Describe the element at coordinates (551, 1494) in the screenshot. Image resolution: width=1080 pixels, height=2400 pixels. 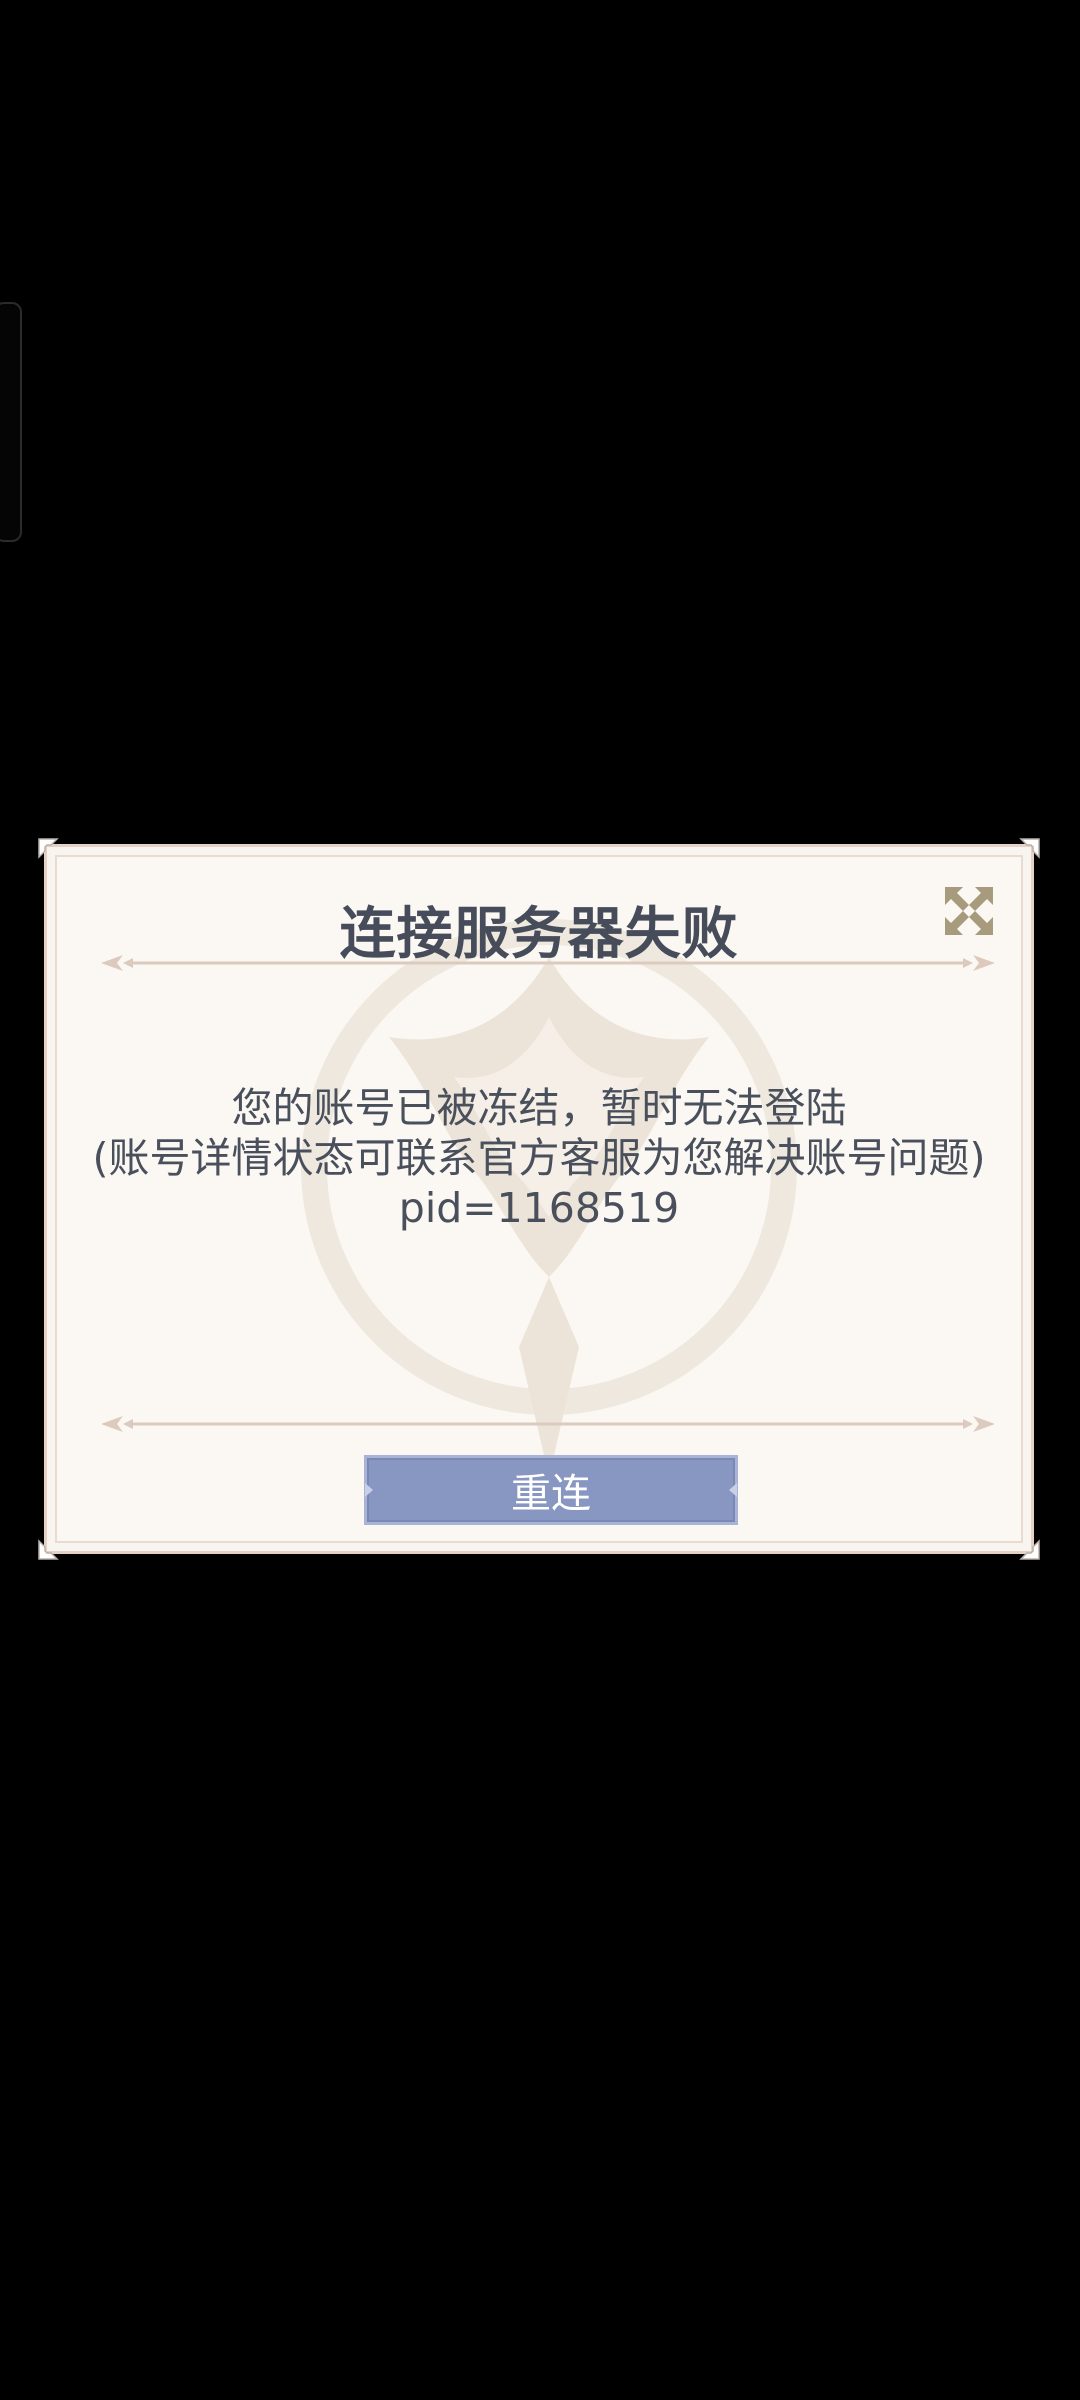
I see `retry-button-label: 重连` at that location.